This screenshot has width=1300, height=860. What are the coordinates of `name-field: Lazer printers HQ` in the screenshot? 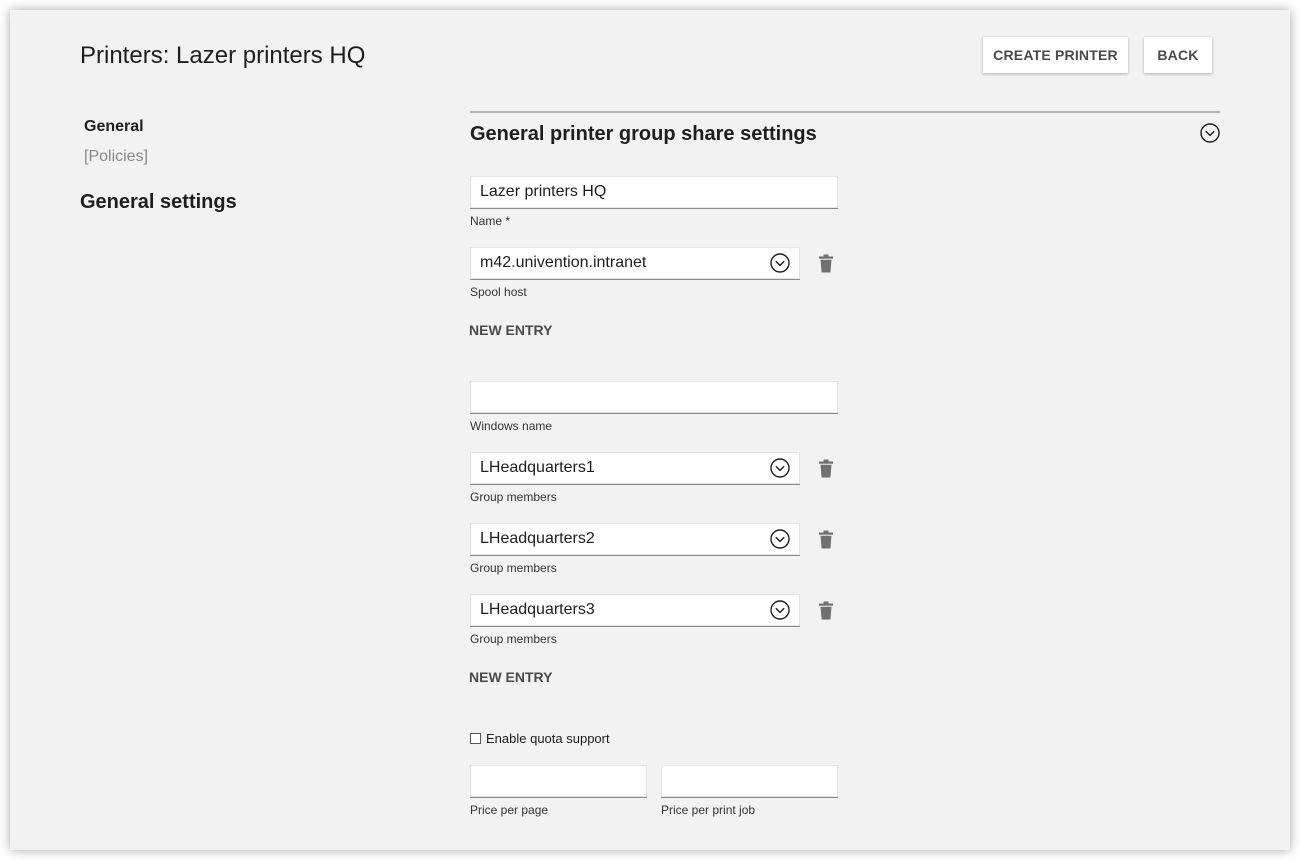 It's located at (654, 192).